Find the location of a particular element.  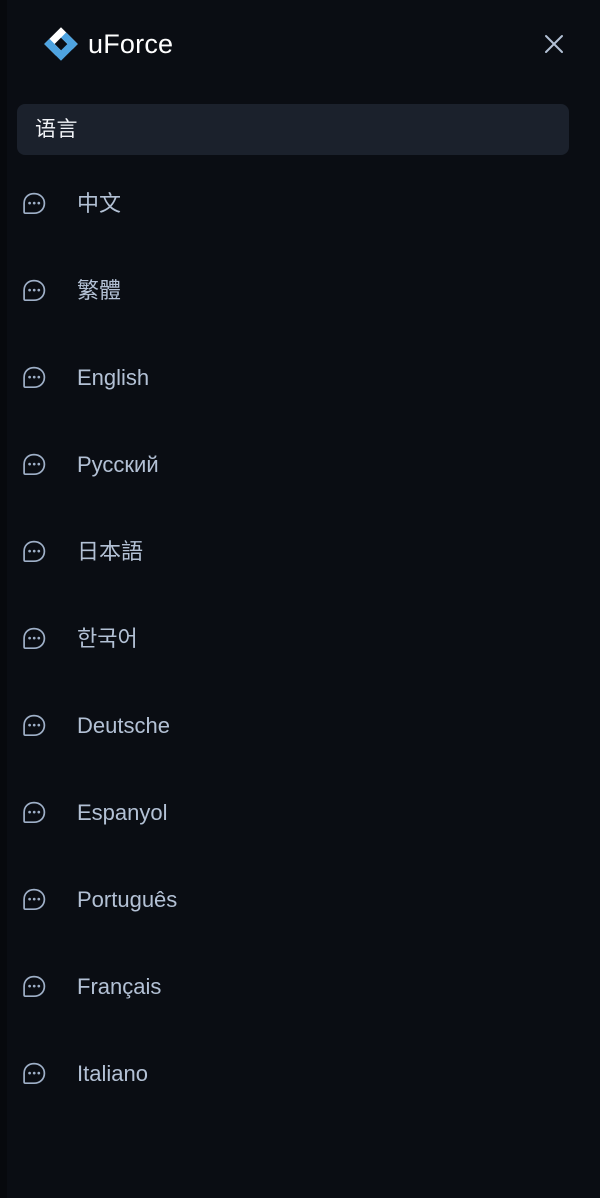

list-item-1: 中文 is located at coordinates (296, 203).